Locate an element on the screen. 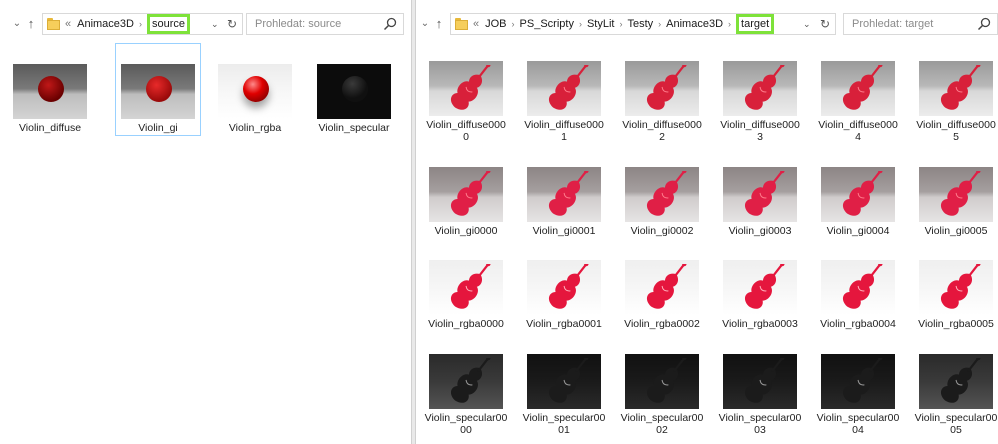  file-item: Violin_diffuse0003 is located at coordinates (760, 102).